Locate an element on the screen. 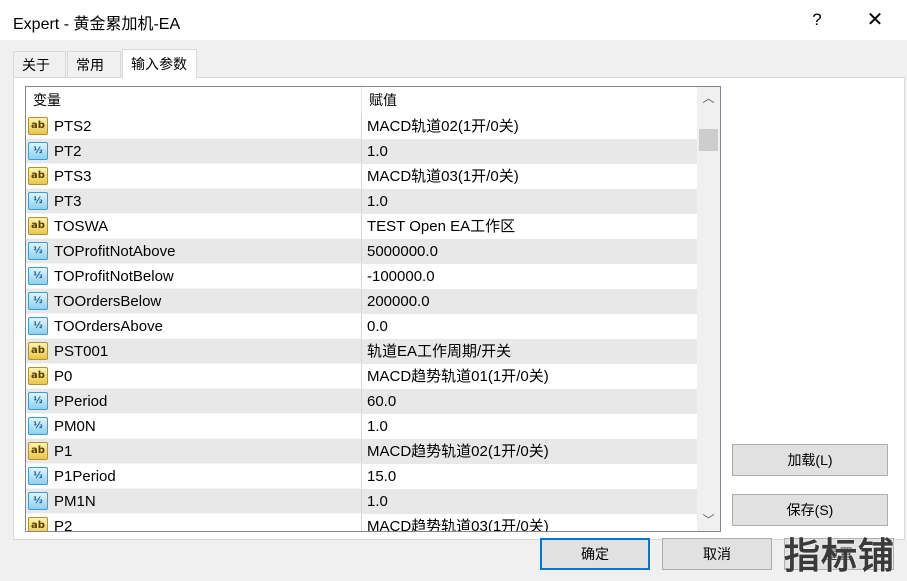  title-bar: Expert - 黄金累加机-EA ? ✕ is located at coordinates (453, 20).